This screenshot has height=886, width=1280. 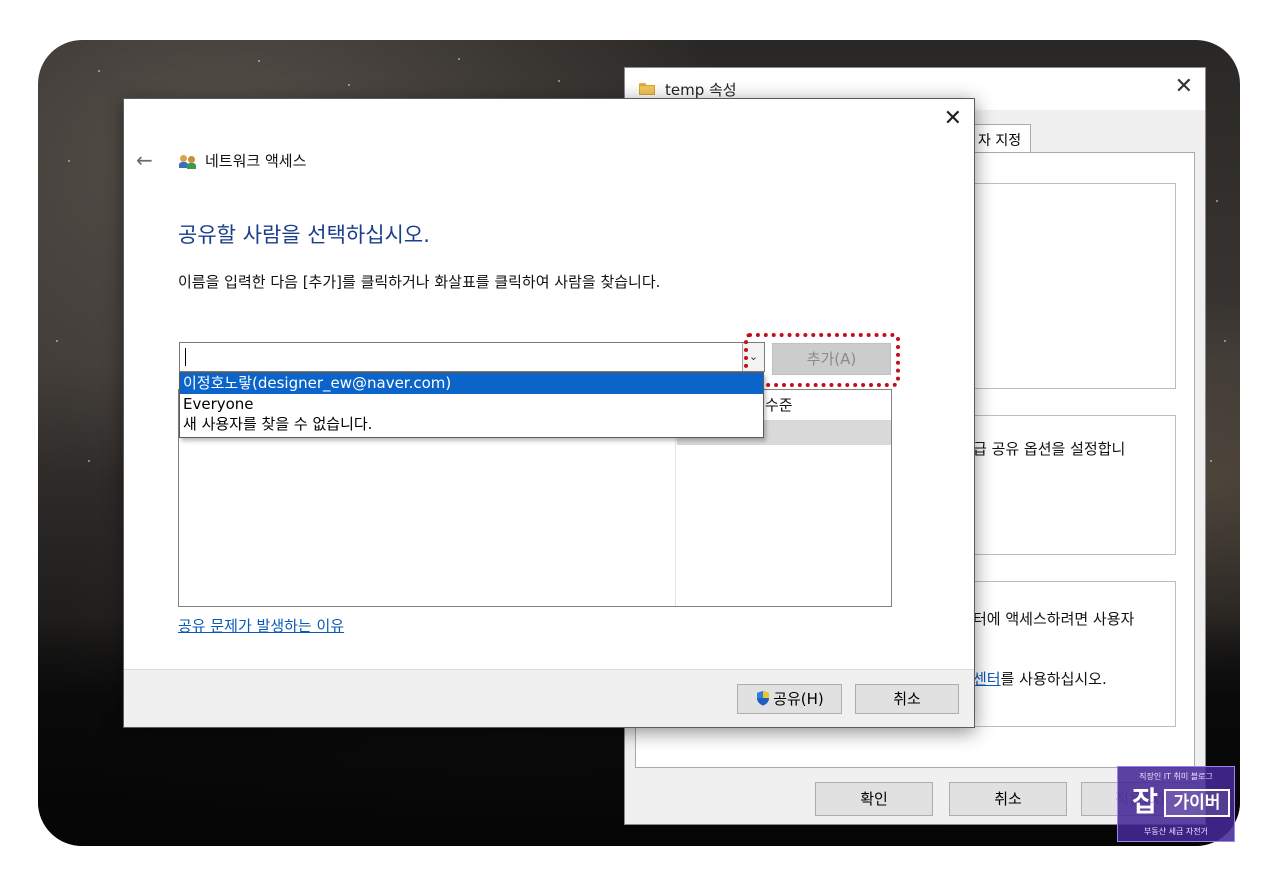 I want to click on page-title: 공유할 사람을 선택하십시오., so click(x=304, y=235).